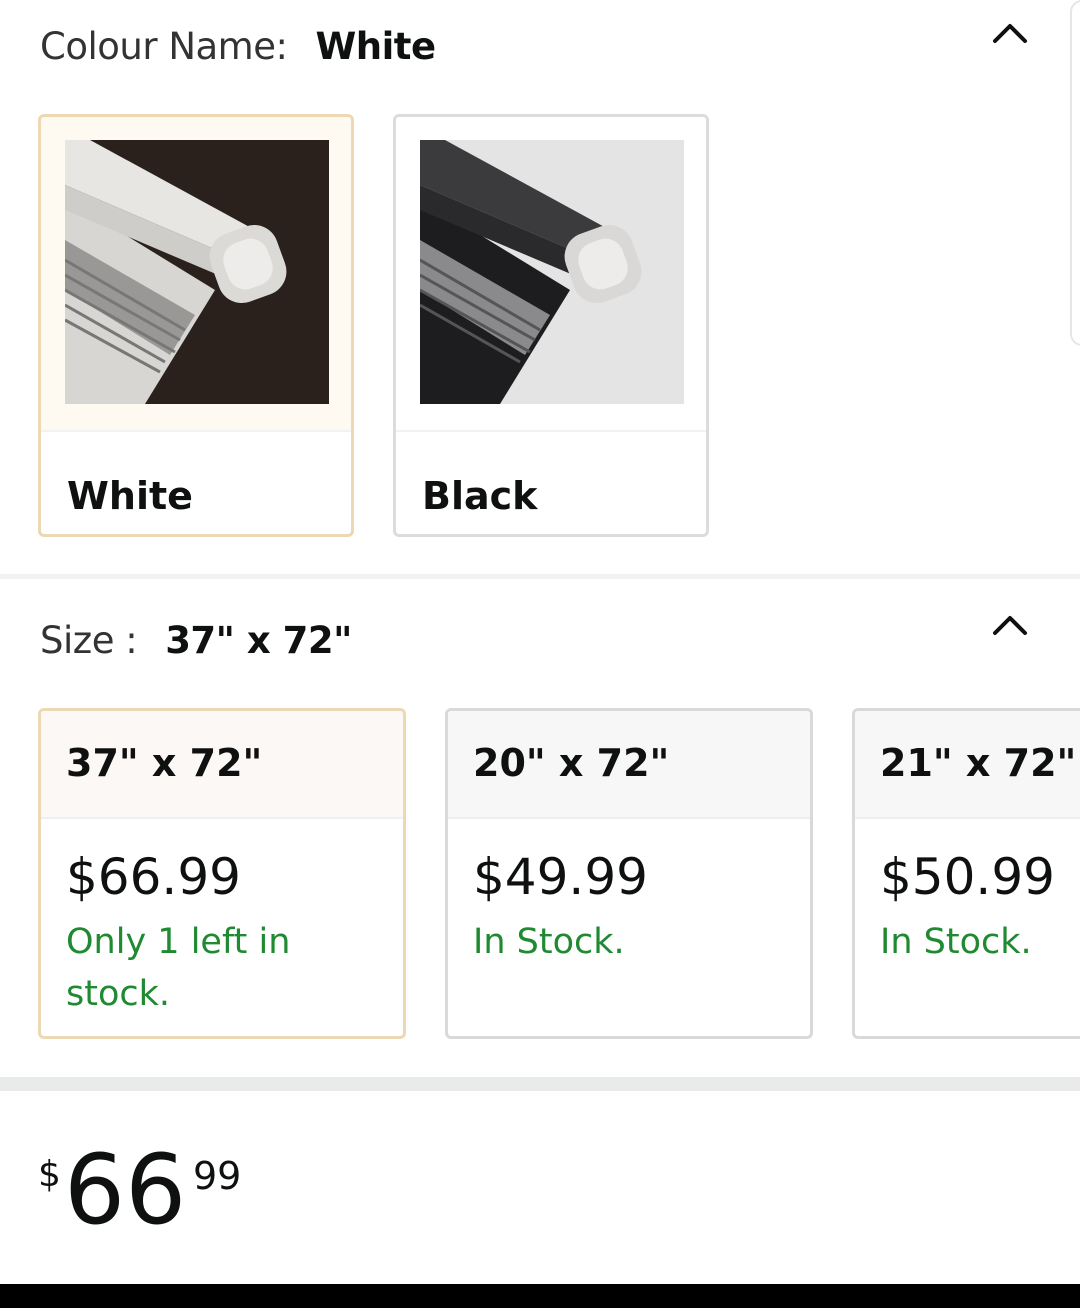  I want to click on size-price: $50.99, so click(967, 877).